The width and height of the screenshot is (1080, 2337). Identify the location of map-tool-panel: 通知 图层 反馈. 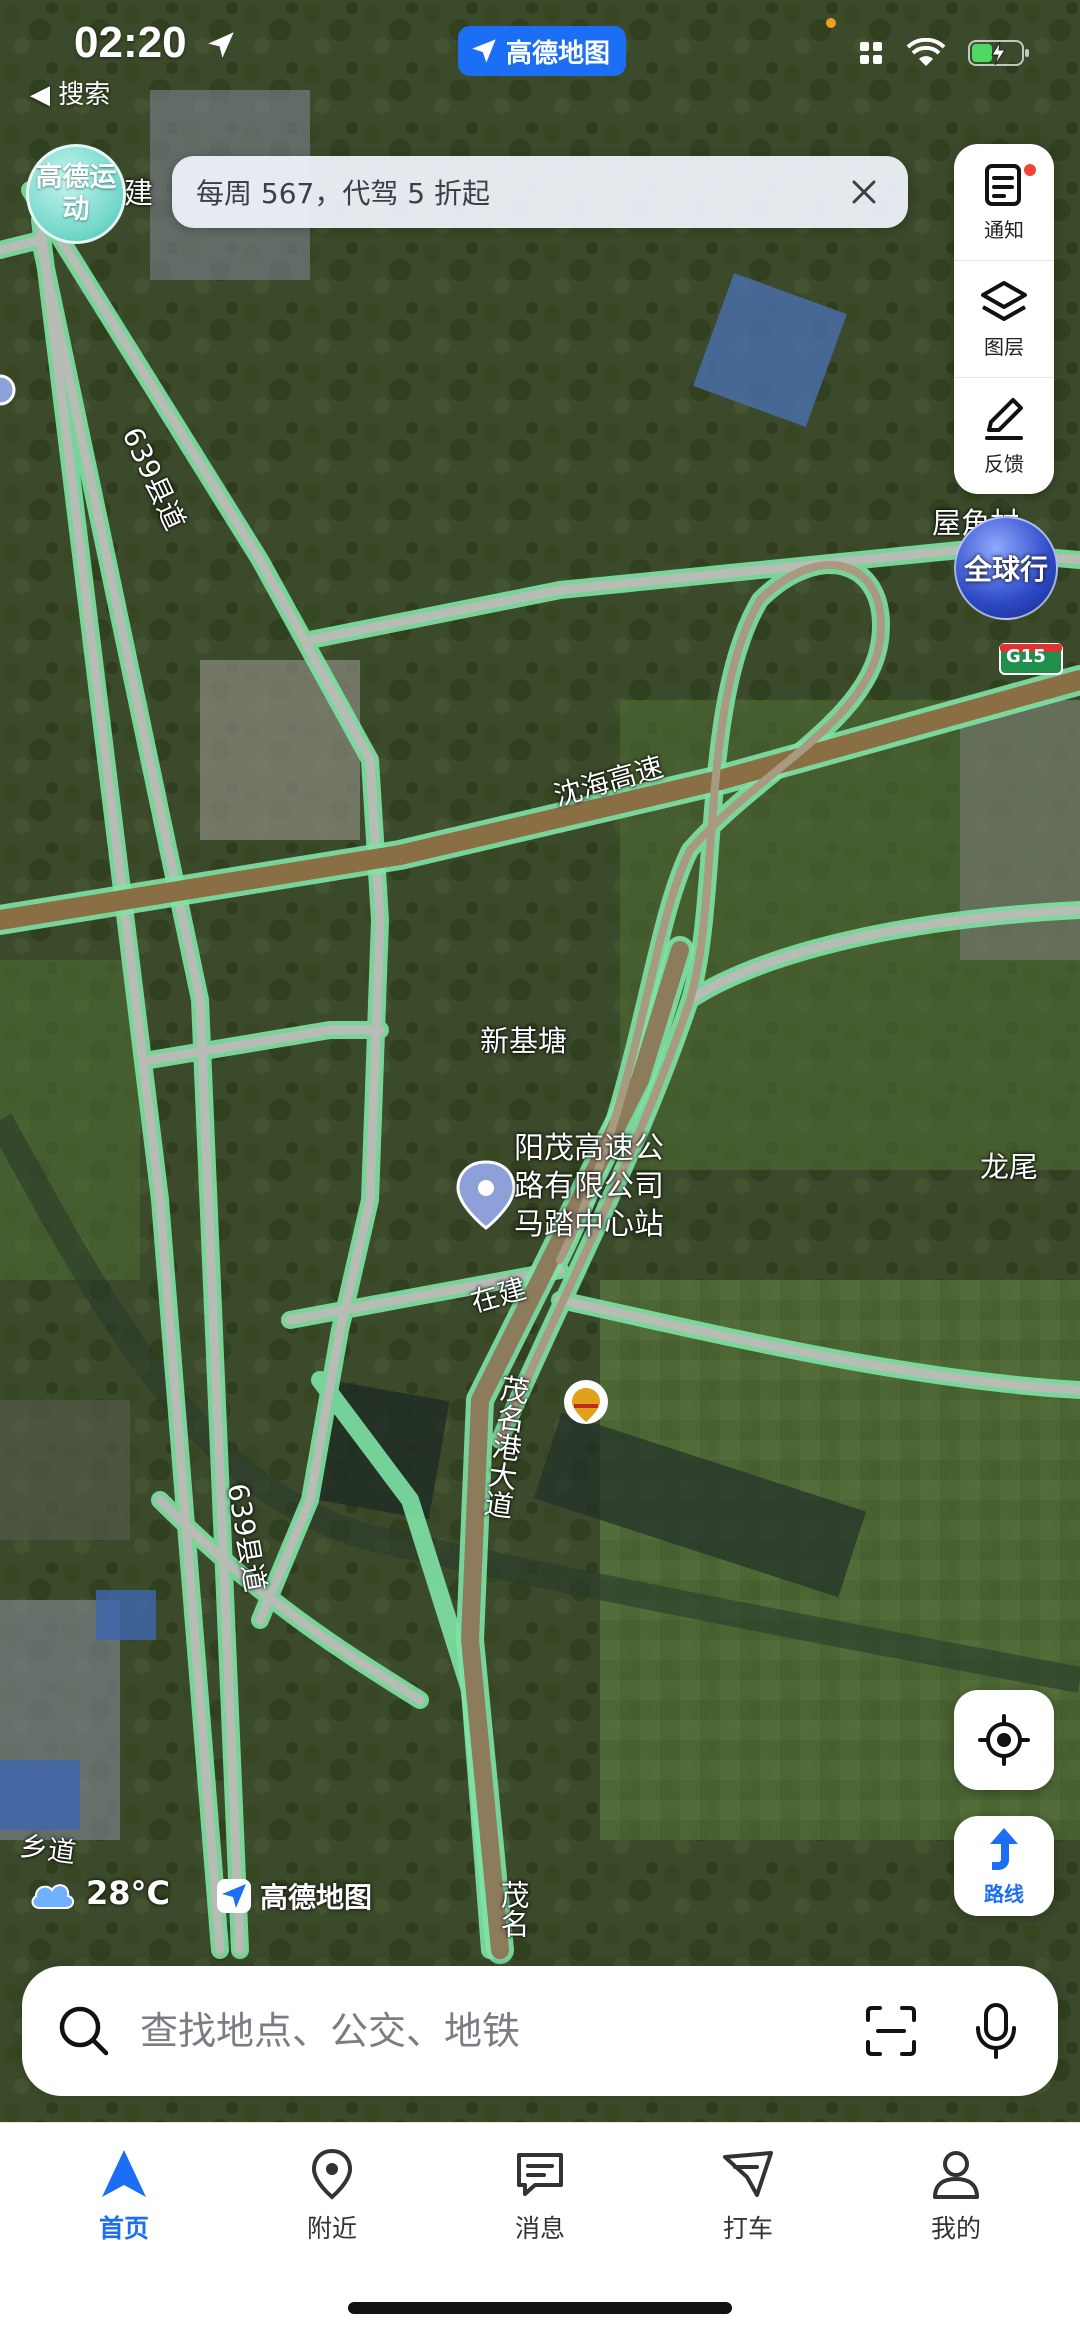
(1004, 319).